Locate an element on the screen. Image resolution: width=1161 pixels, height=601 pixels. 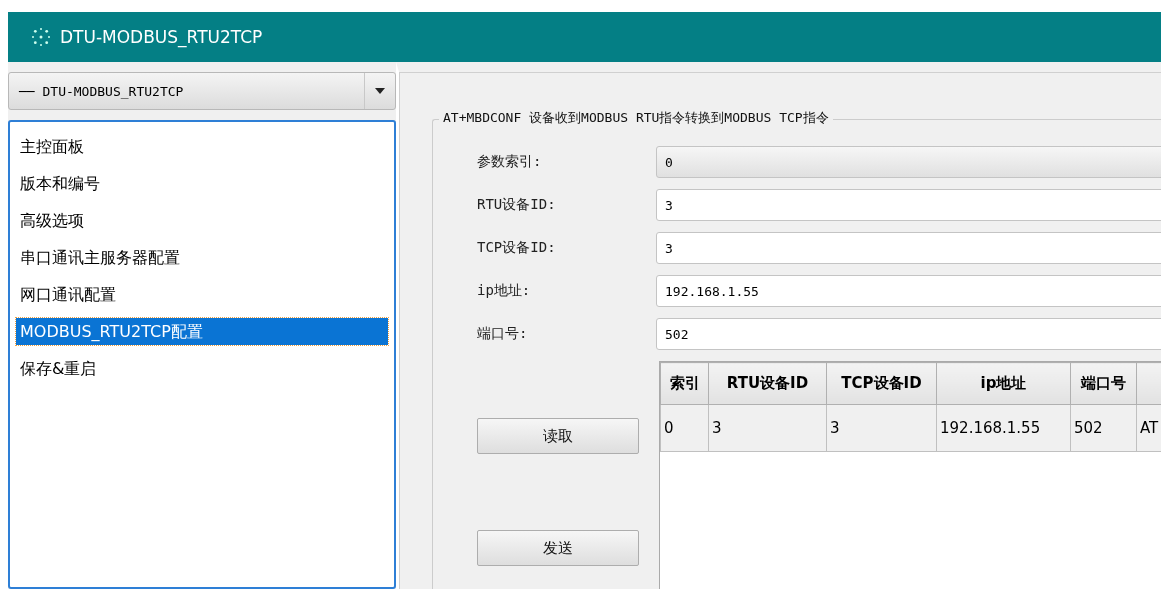
group-title: AT+MBDCONF 设备收到MODBUS RTU指令转换到MODBUS TCP指令 is located at coordinates (636, 118).